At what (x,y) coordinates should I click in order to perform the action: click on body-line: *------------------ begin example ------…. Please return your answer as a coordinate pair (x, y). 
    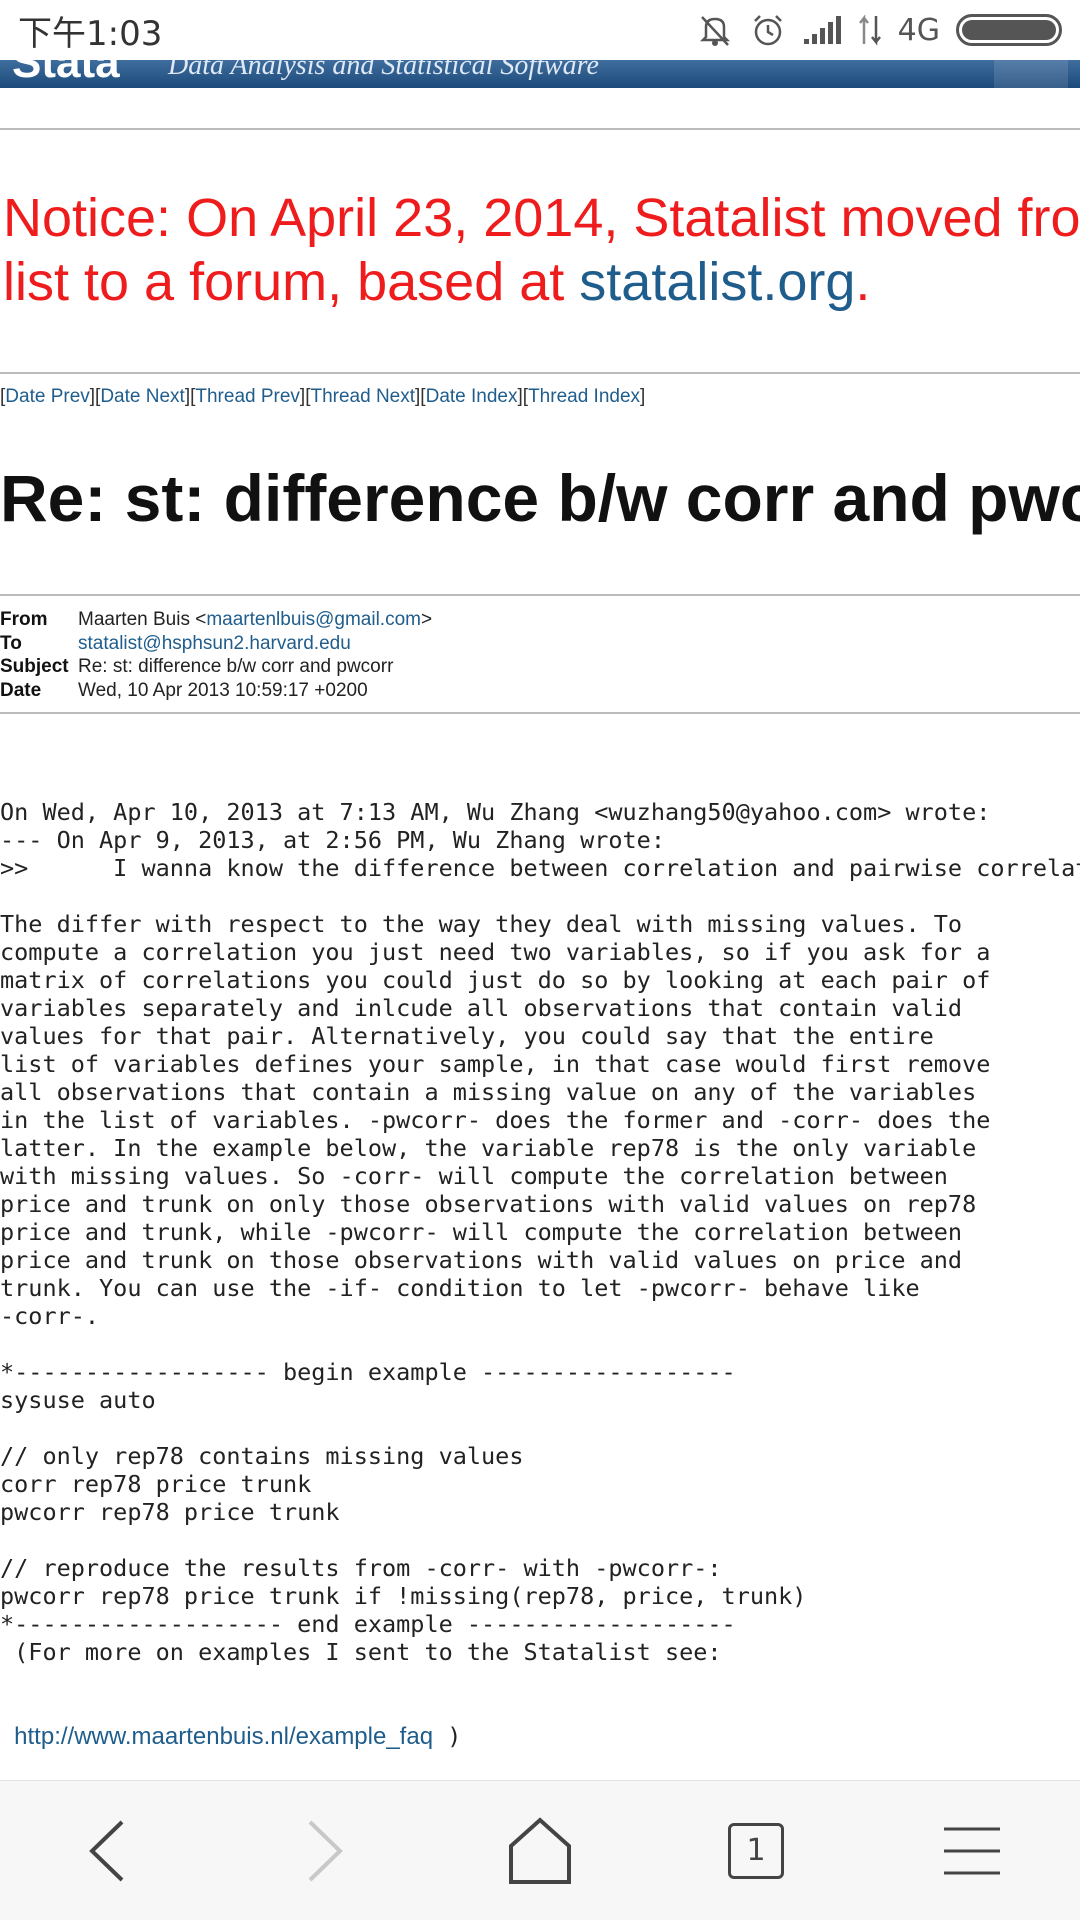
    Looking at the image, I should click on (368, 1372).